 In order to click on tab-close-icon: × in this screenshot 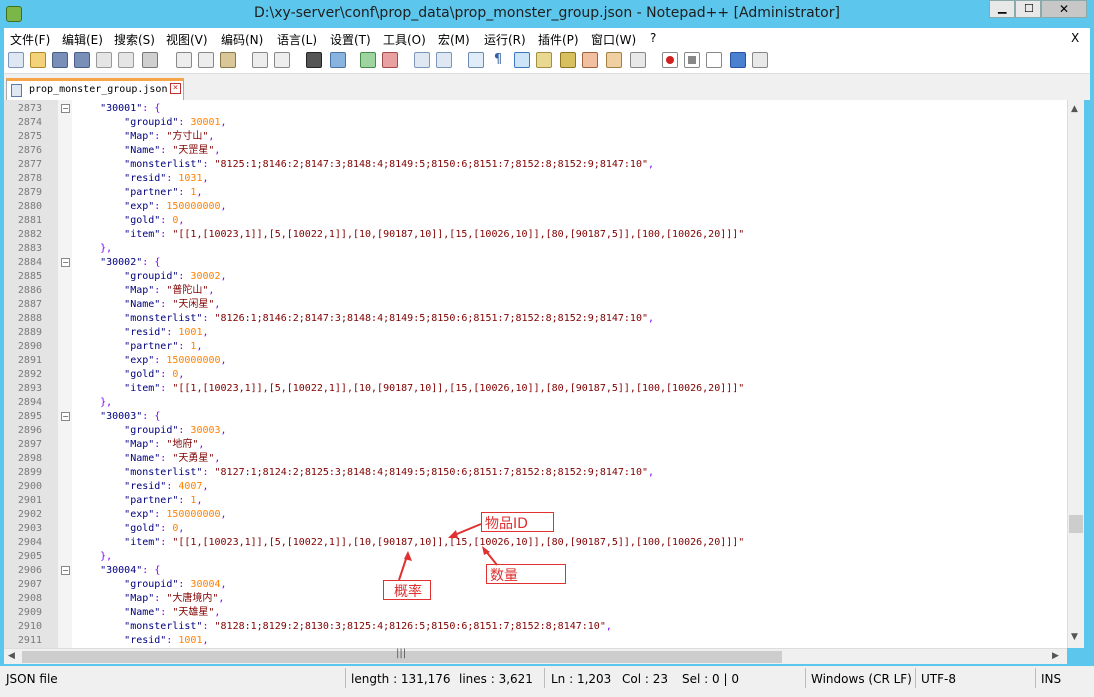, I will do `click(175, 88)`.